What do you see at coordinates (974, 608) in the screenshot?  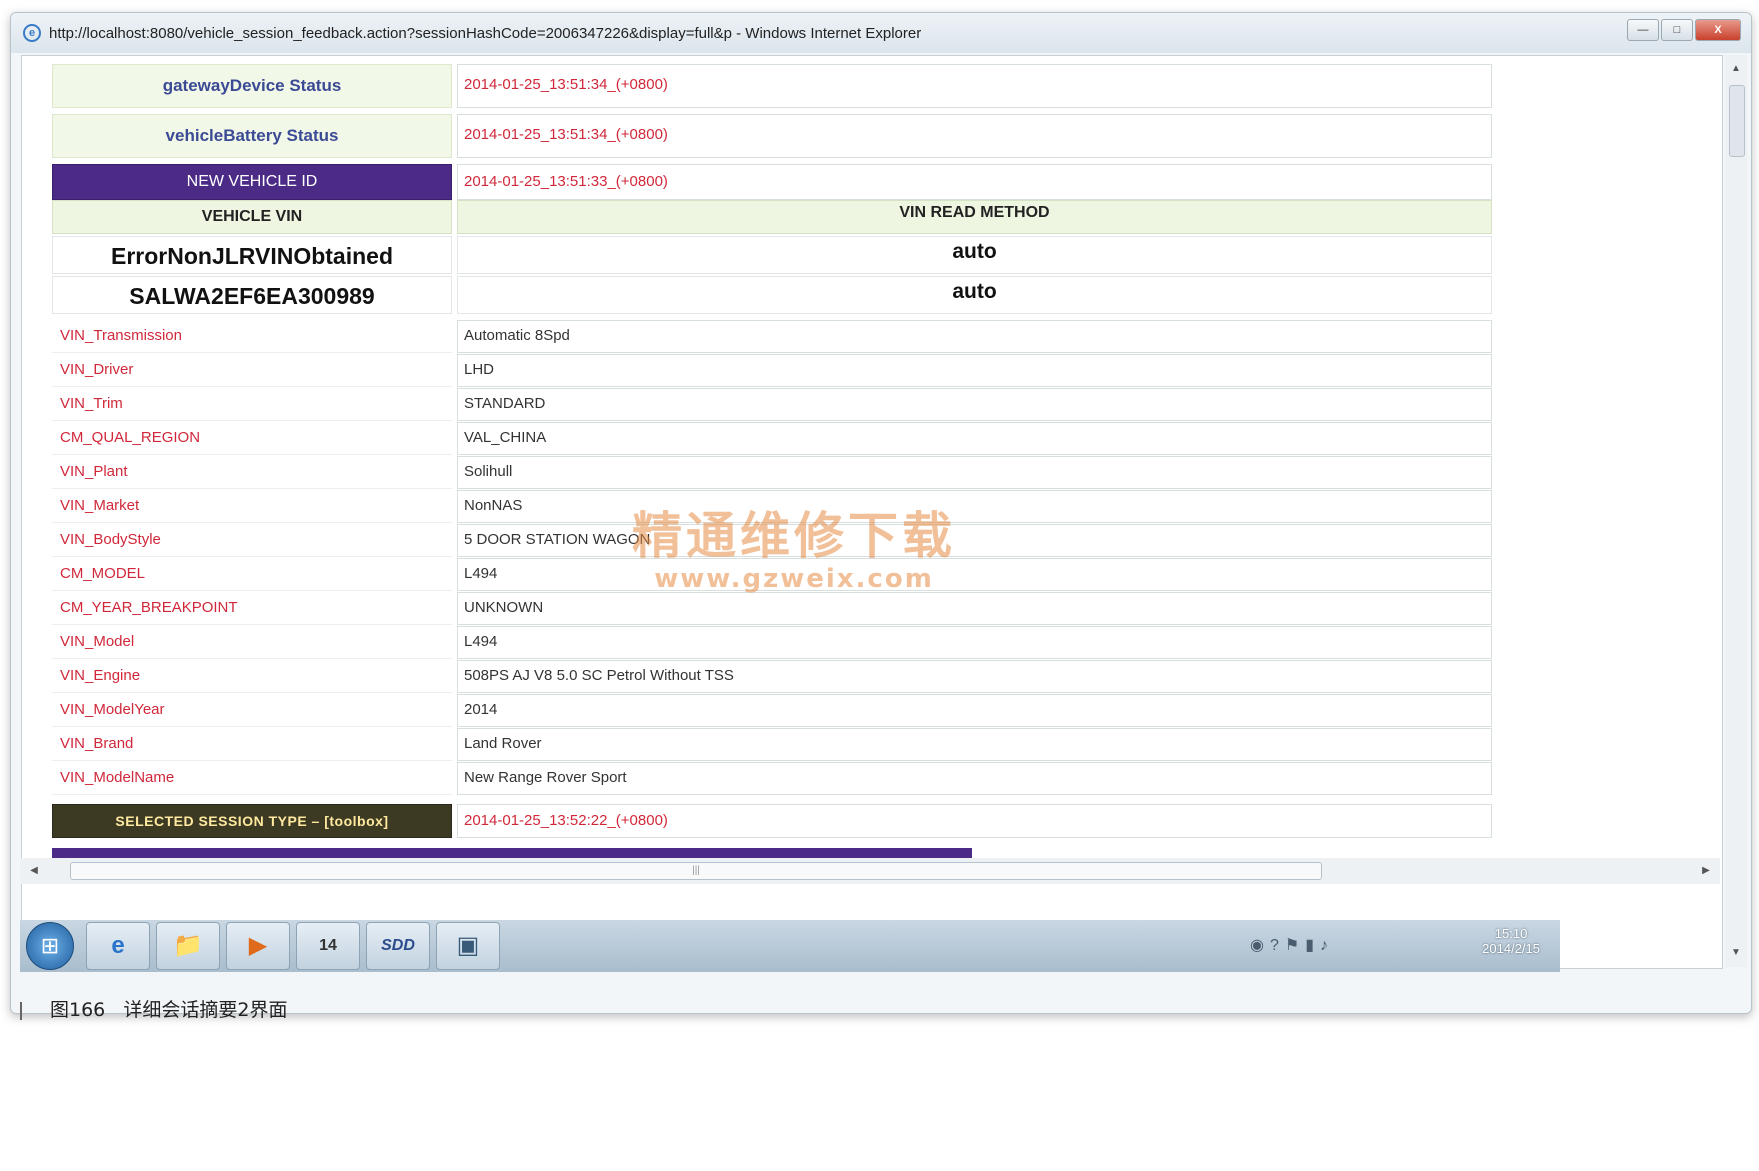 I see `property-value: UNKNOWN` at bounding box center [974, 608].